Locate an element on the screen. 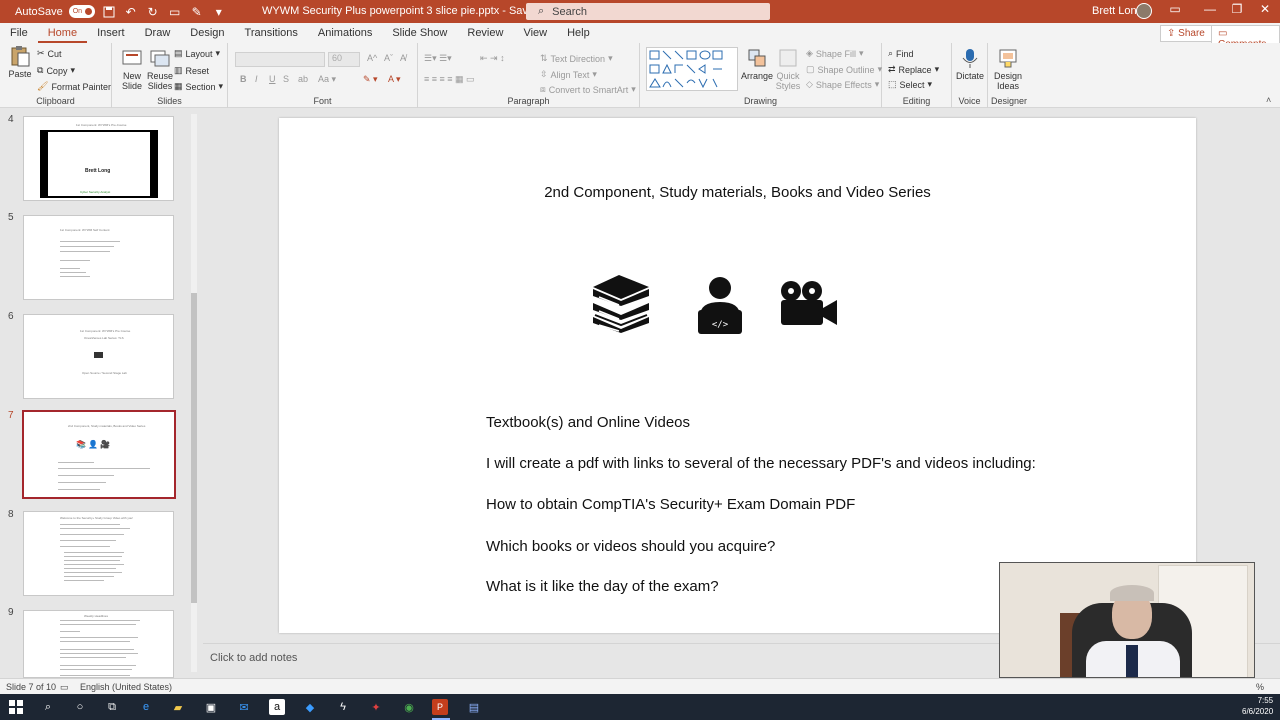  grow-font-icon: A^ is located at coordinates (372, 58).